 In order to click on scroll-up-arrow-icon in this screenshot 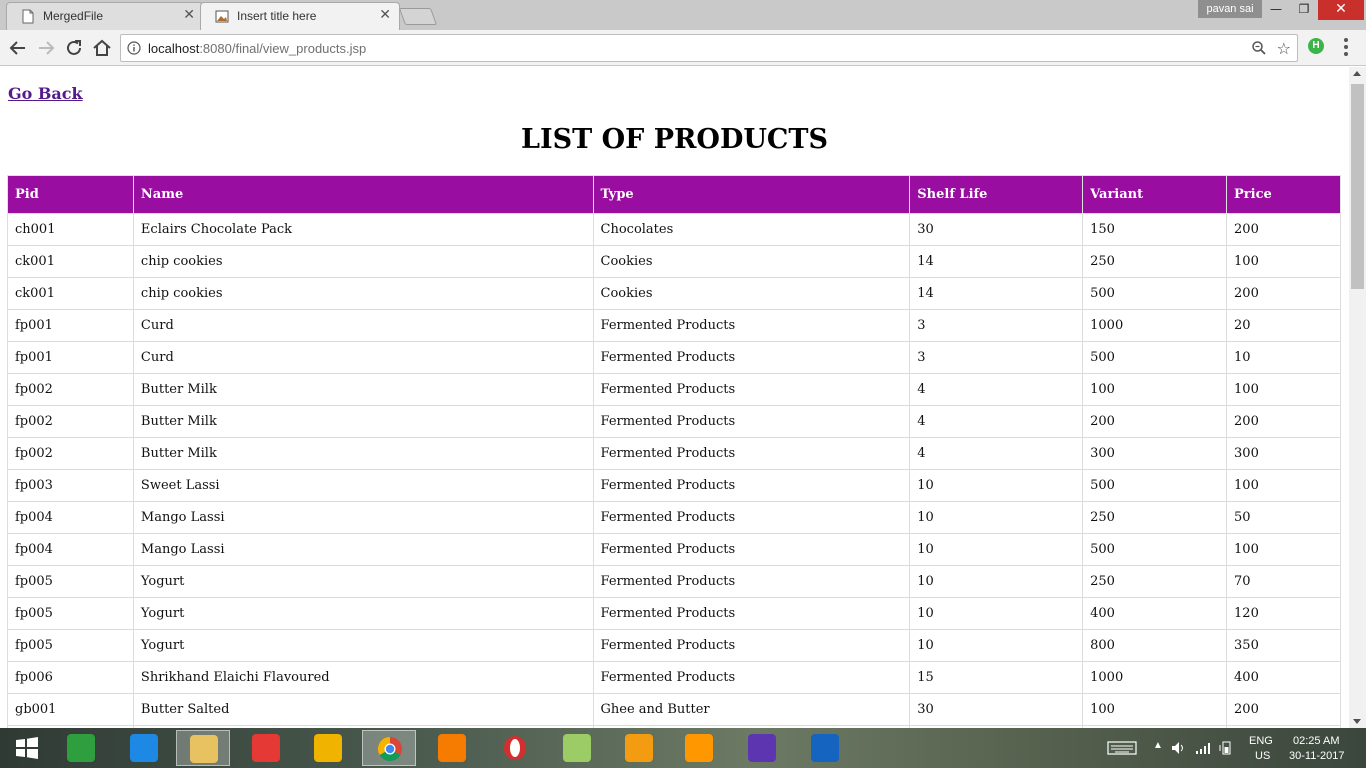, I will do `click(1357, 73)`.